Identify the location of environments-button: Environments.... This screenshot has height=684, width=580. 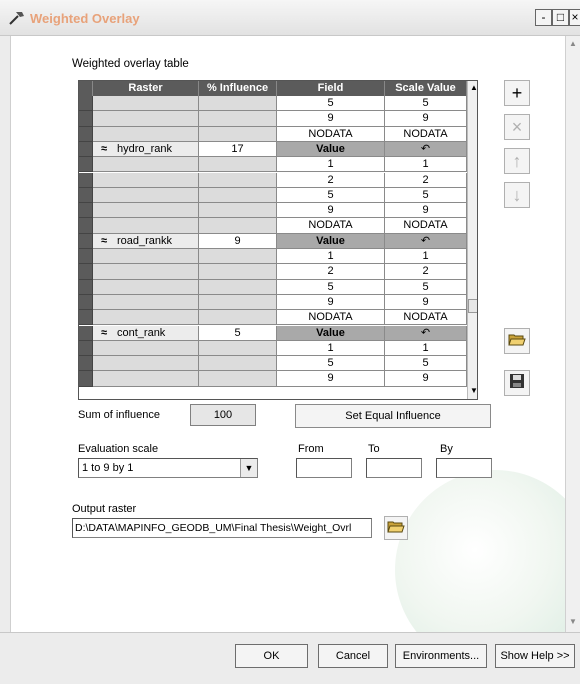
(441, 656).